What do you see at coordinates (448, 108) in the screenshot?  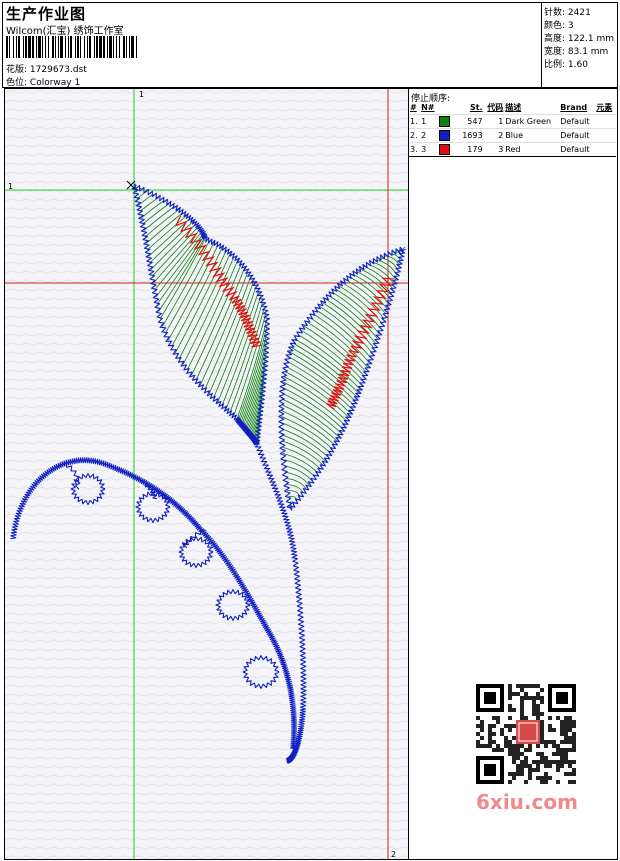 I see `col-swatch` at bounding box center [448, 108].